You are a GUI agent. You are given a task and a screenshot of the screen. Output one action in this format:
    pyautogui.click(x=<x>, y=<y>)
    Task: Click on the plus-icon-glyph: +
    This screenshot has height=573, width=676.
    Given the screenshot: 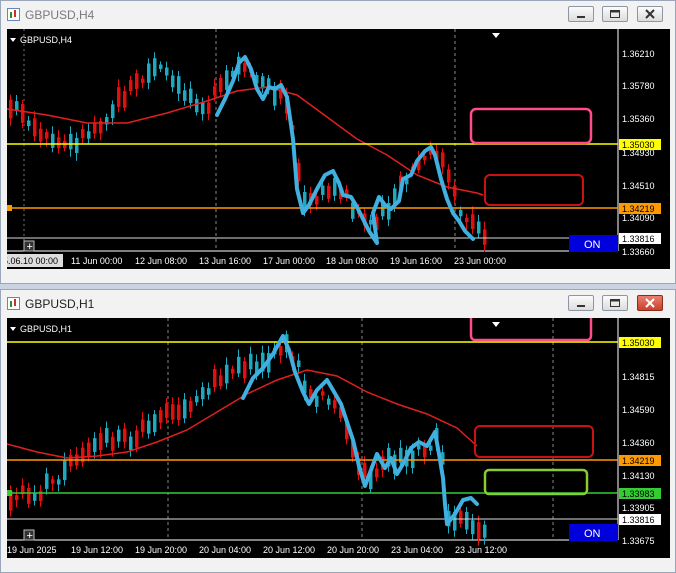 What is the action you would take?
    pyautogui.click(x=30, y=536)
    